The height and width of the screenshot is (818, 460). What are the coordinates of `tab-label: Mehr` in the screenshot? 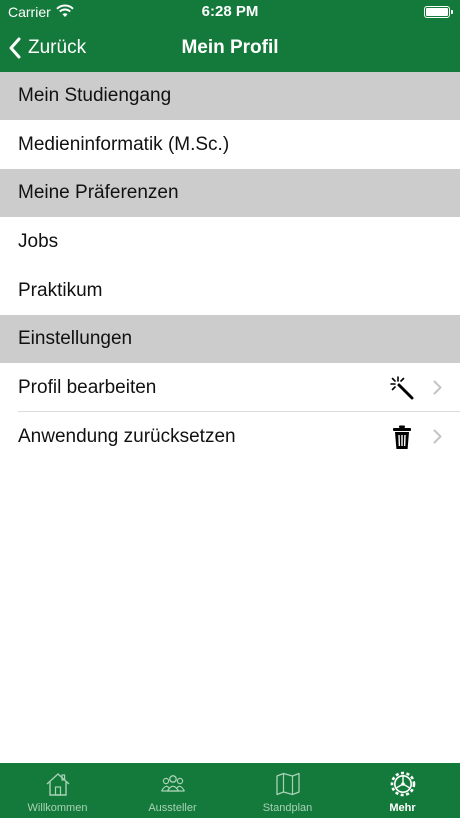 It's located at (402, 808).